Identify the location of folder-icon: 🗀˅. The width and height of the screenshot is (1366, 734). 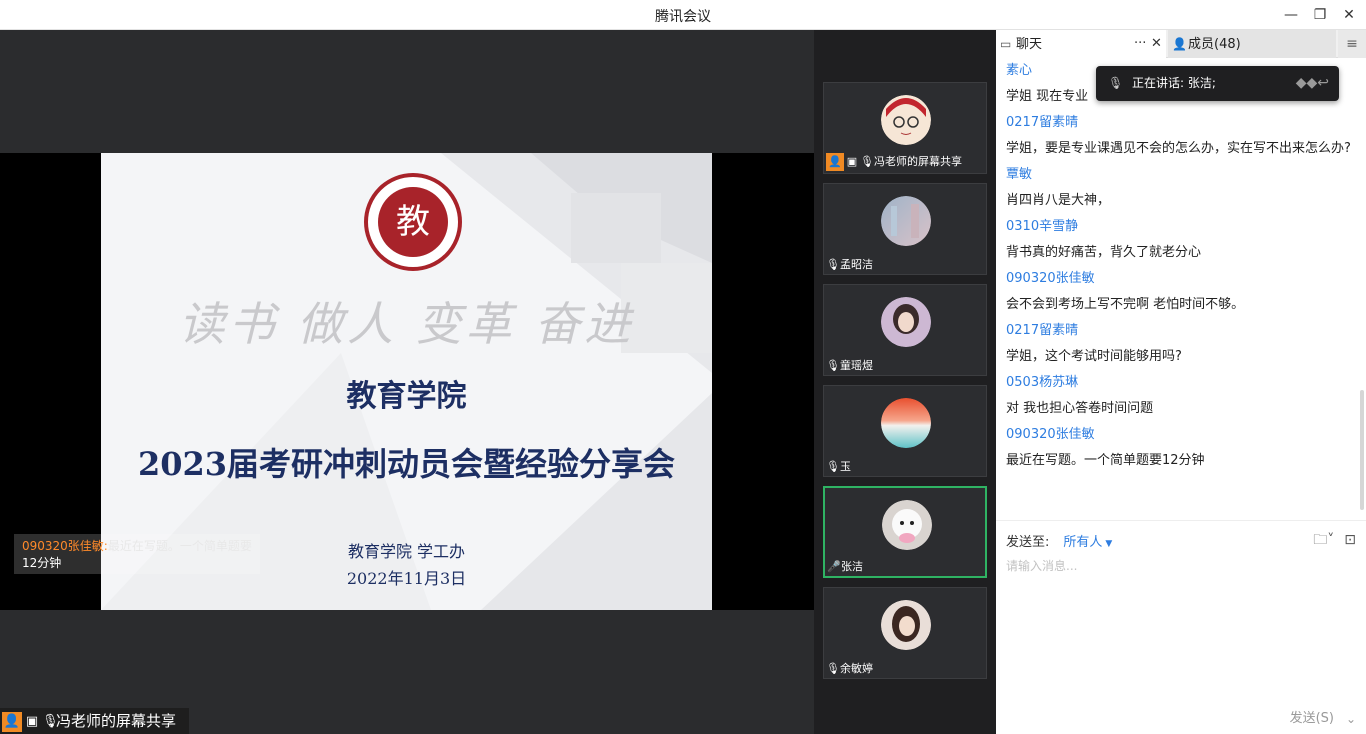
(1323, 540).